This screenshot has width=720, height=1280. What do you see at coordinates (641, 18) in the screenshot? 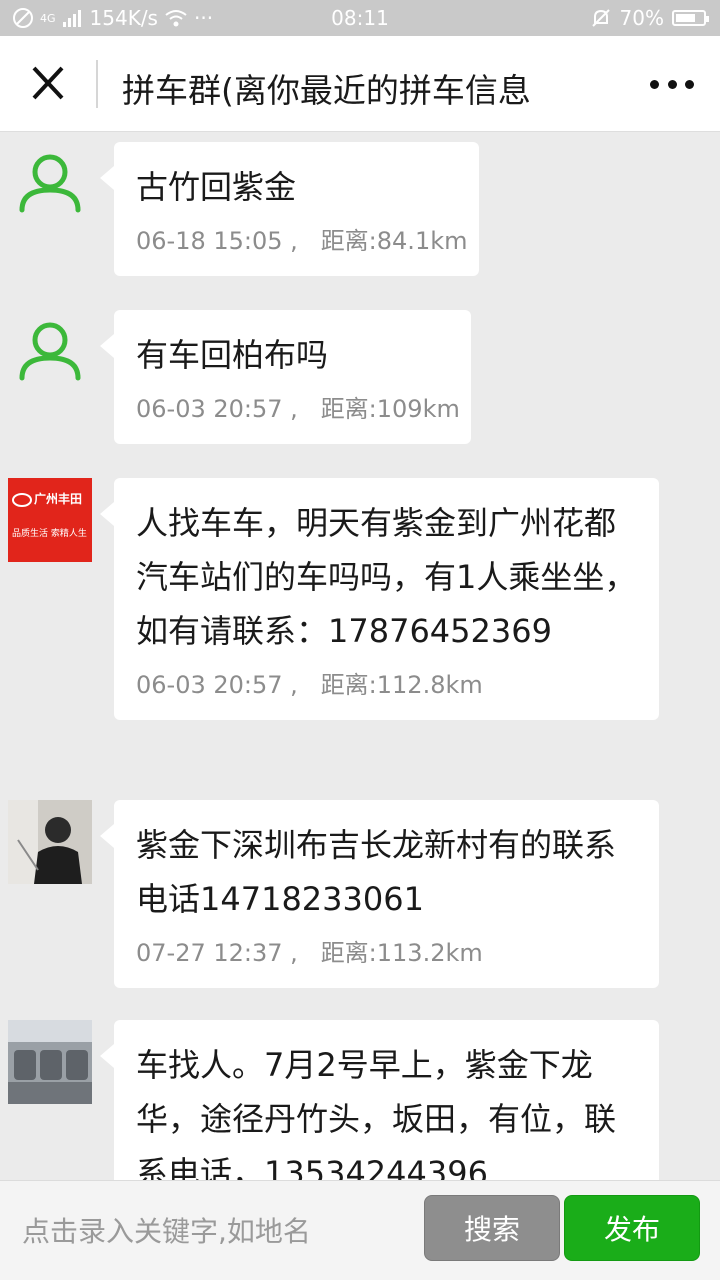
I see `battery-percent: 70%` at bounding box center [641, 18].